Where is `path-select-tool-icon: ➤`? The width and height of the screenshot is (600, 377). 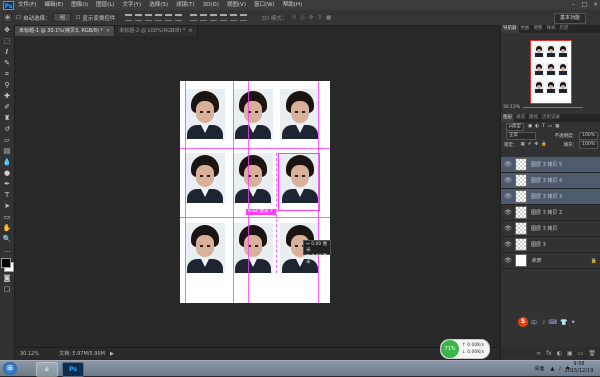 path-select-tool-icon: ➤ is located at coordinates (7, 206).